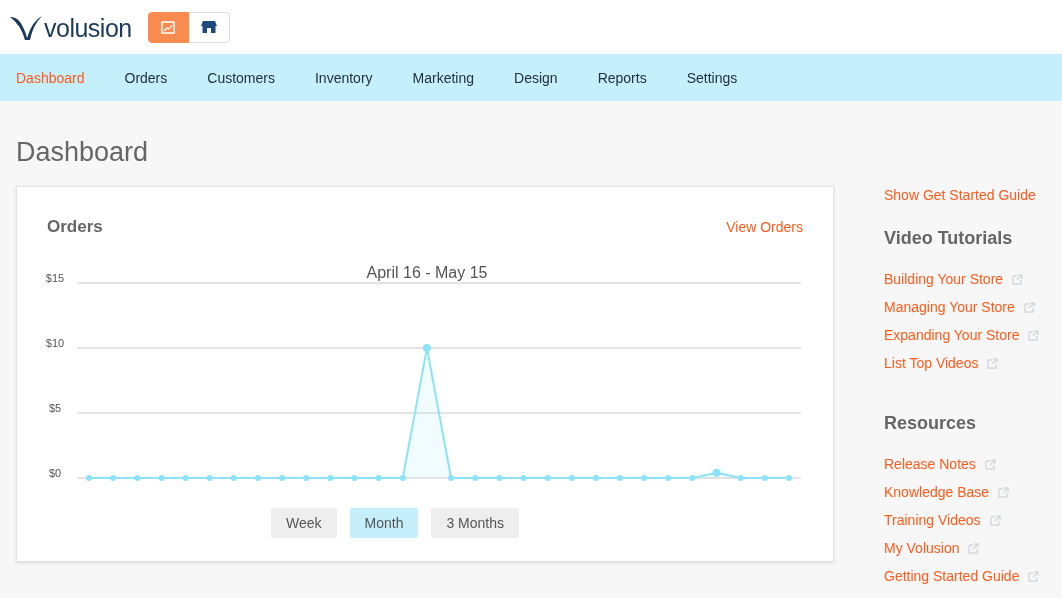  I want to click on view-orders-link: View Orders, so click(764, 227).